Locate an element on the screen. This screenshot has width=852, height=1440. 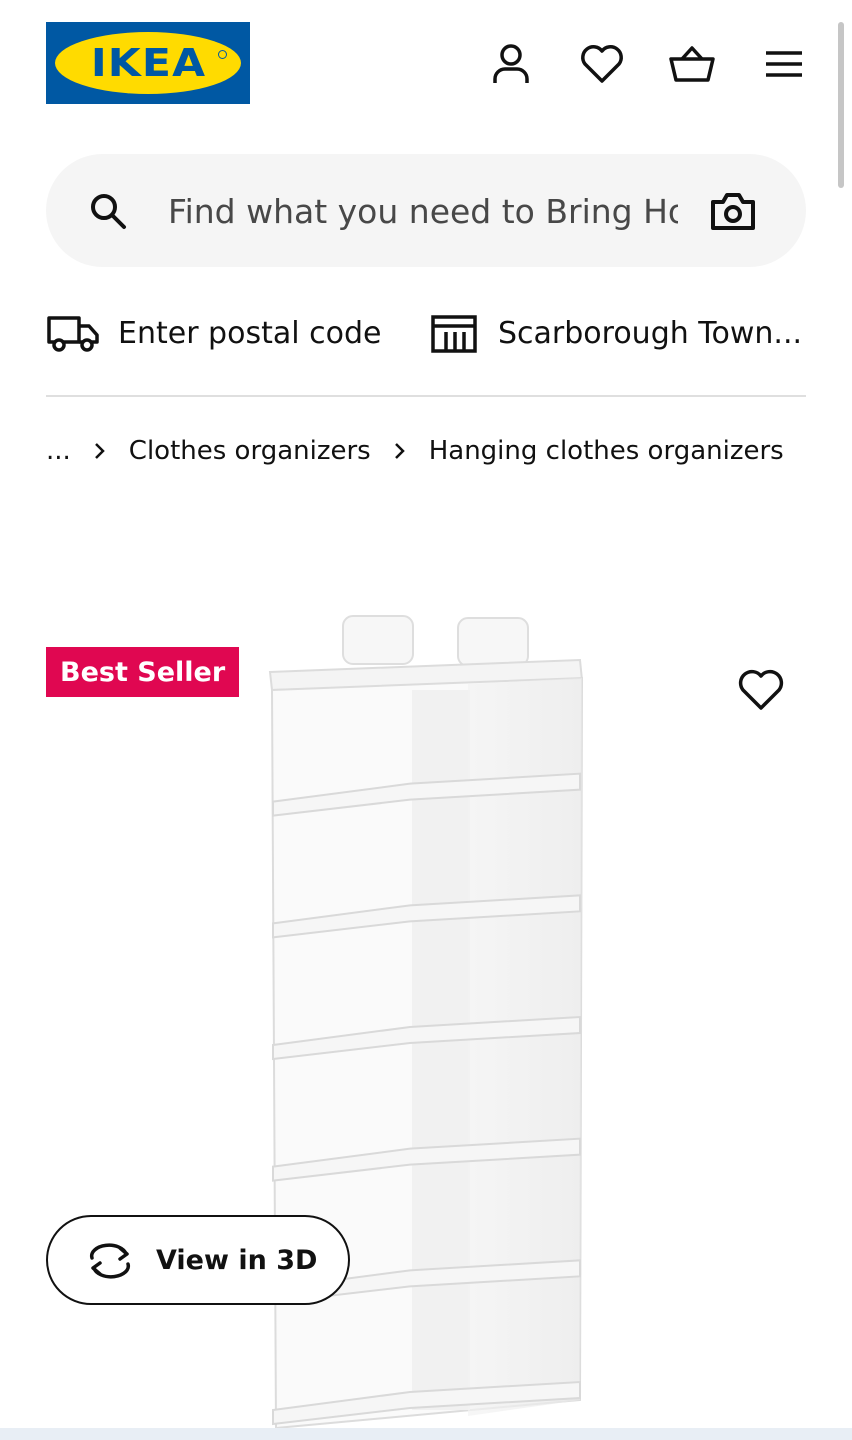
divider is located at coordinates (426, 396).